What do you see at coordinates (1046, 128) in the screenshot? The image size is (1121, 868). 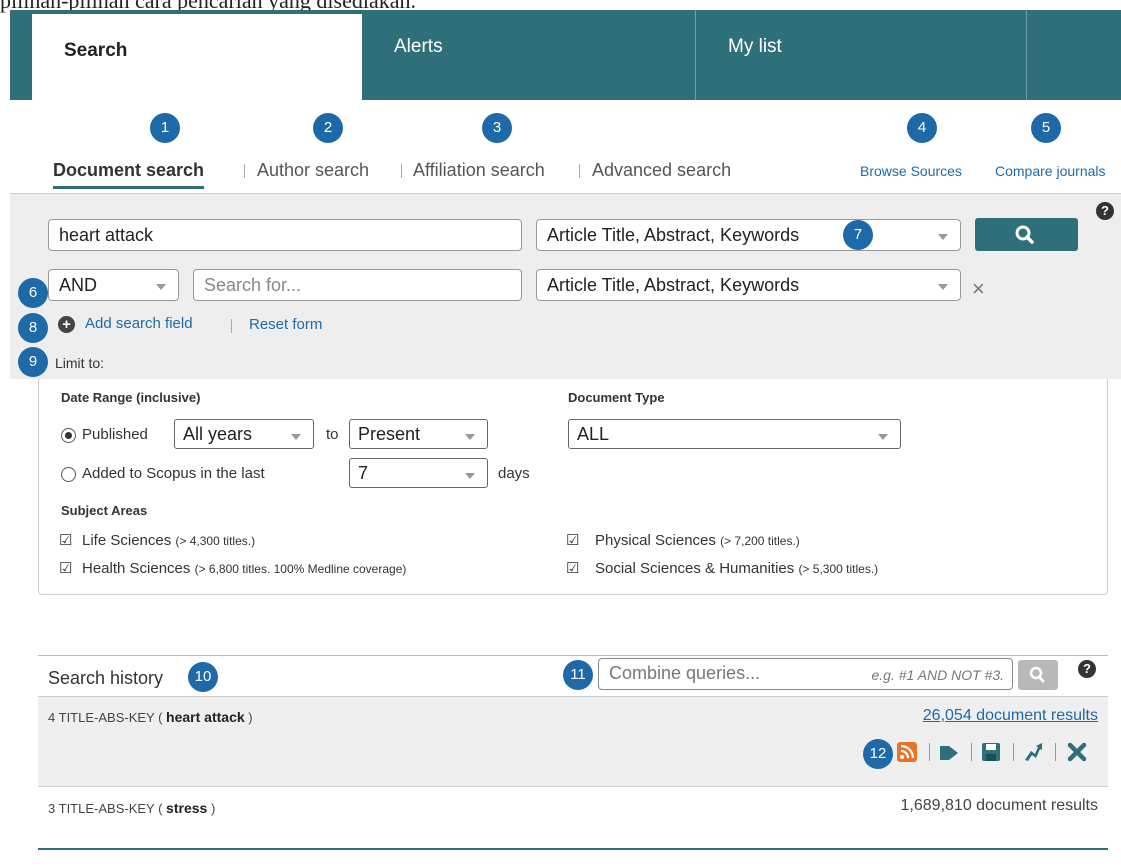 I see `callout-5: 5` at bounding box center [1046, 128].